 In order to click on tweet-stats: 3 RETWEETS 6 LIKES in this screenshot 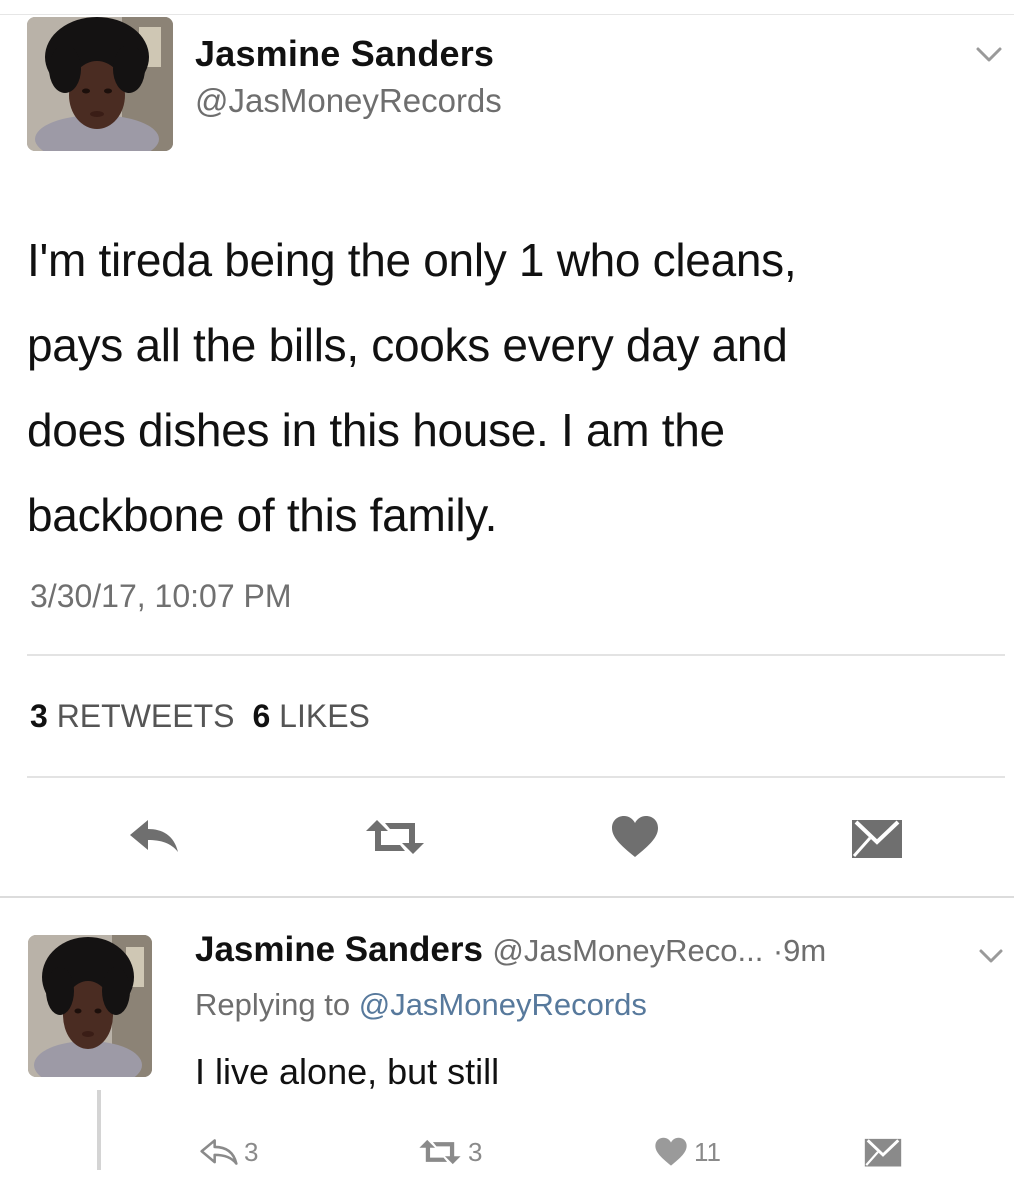, I will do `click(200, 716)`.